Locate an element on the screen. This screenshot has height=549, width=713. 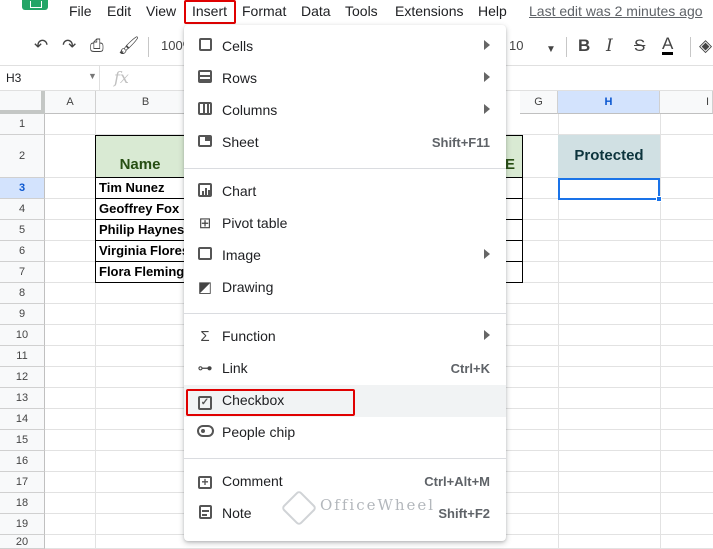
bold-icon: B is located at coordinates (584, 46).